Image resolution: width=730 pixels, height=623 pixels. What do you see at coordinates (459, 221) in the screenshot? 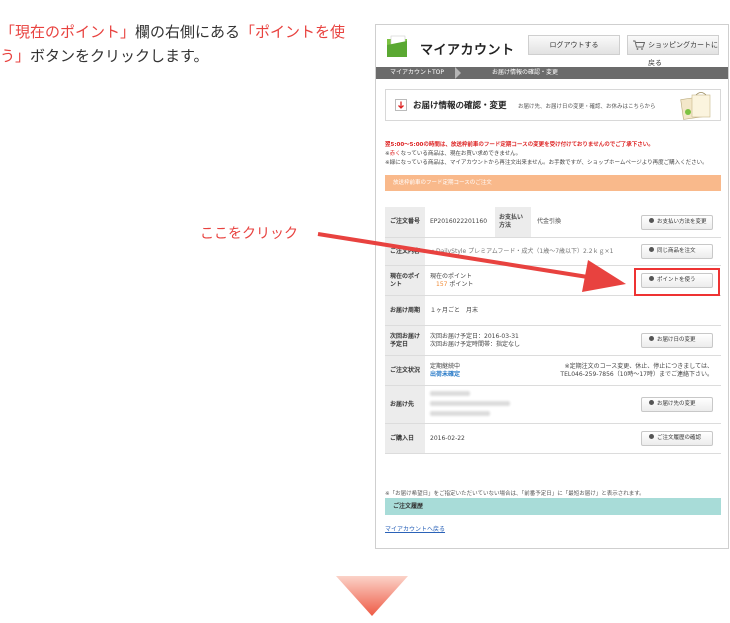
I see `order-number-value: EP2016022201160` at bounding box center [459, 221].